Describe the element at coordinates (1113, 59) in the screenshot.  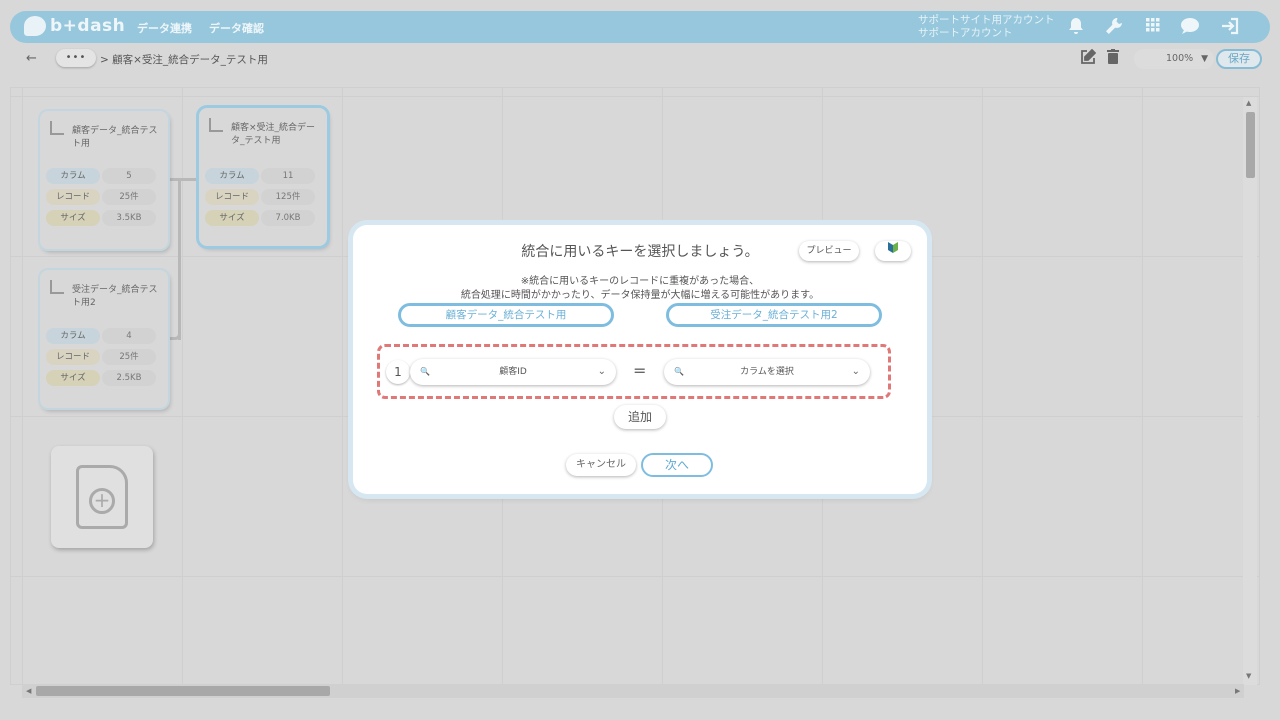
I see `trash-icon` at that location.